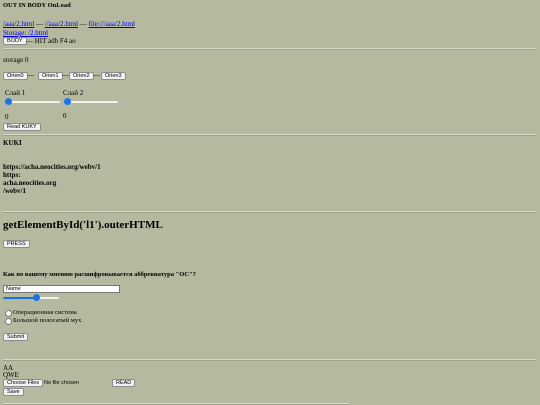  I want to click on outerhtml-heading: getElementById('l1').outerHTML, so click(83, 225).